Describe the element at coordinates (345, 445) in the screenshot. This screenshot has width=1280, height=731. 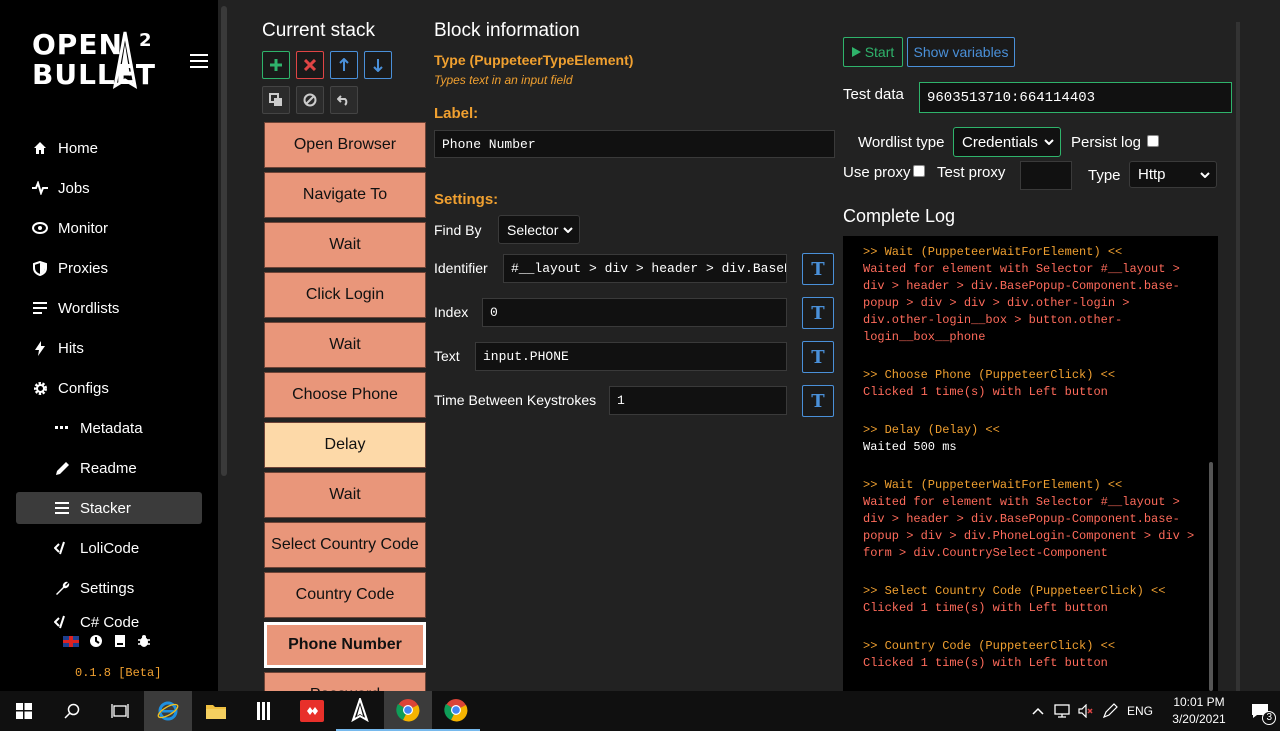
I see `stack-block: Delay` at that location.